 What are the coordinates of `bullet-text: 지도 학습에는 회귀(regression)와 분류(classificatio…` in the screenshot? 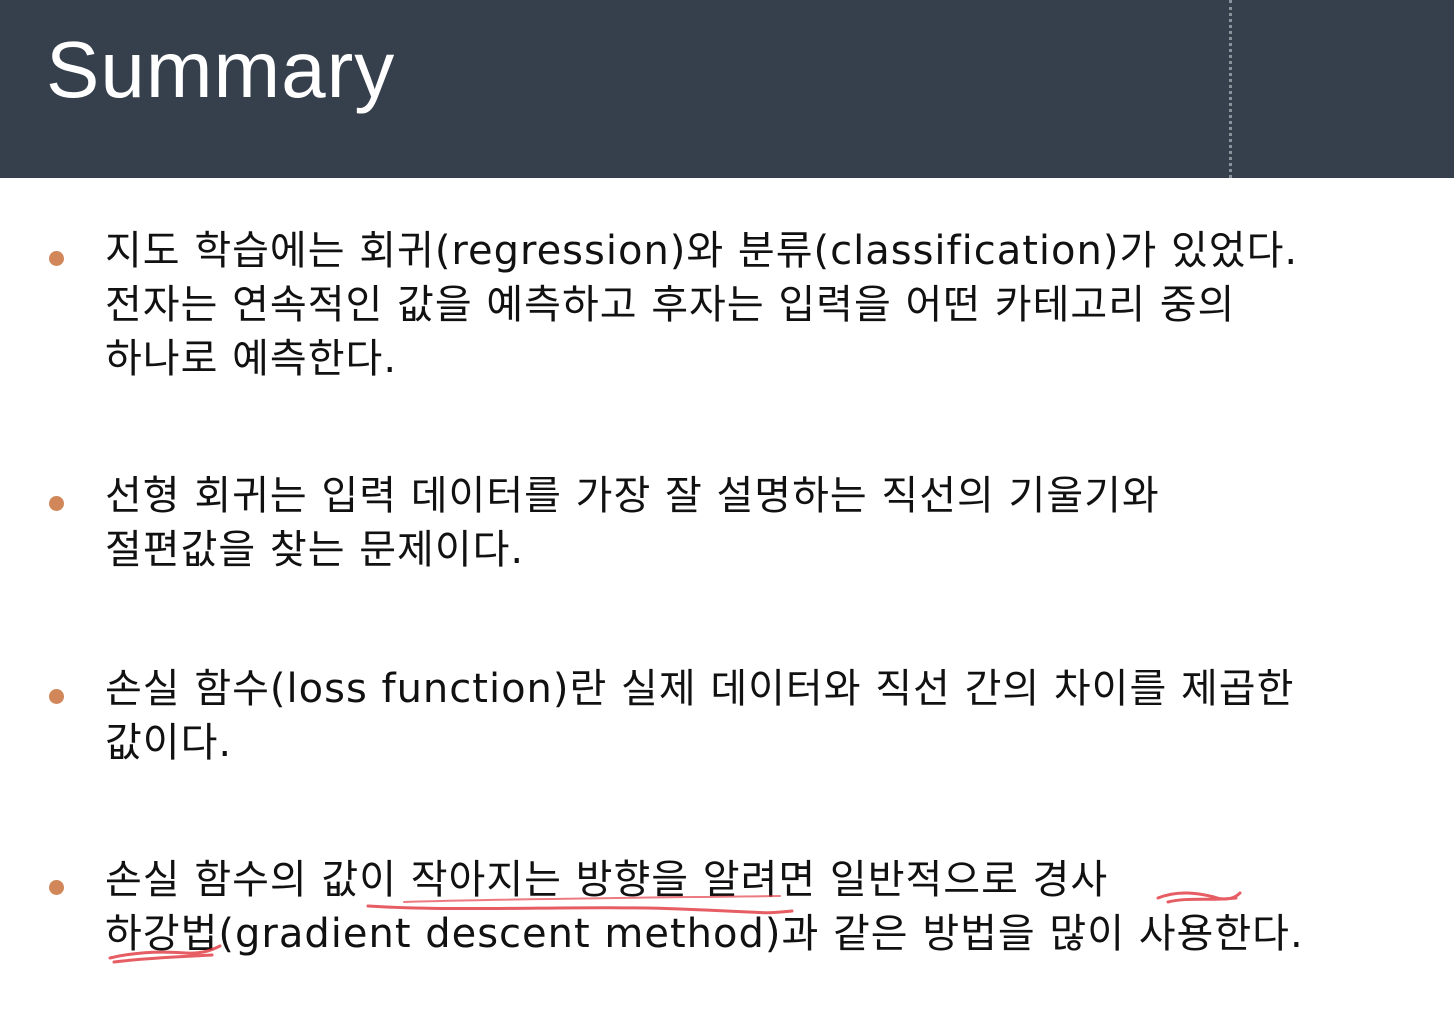 It's located at (702, 305).